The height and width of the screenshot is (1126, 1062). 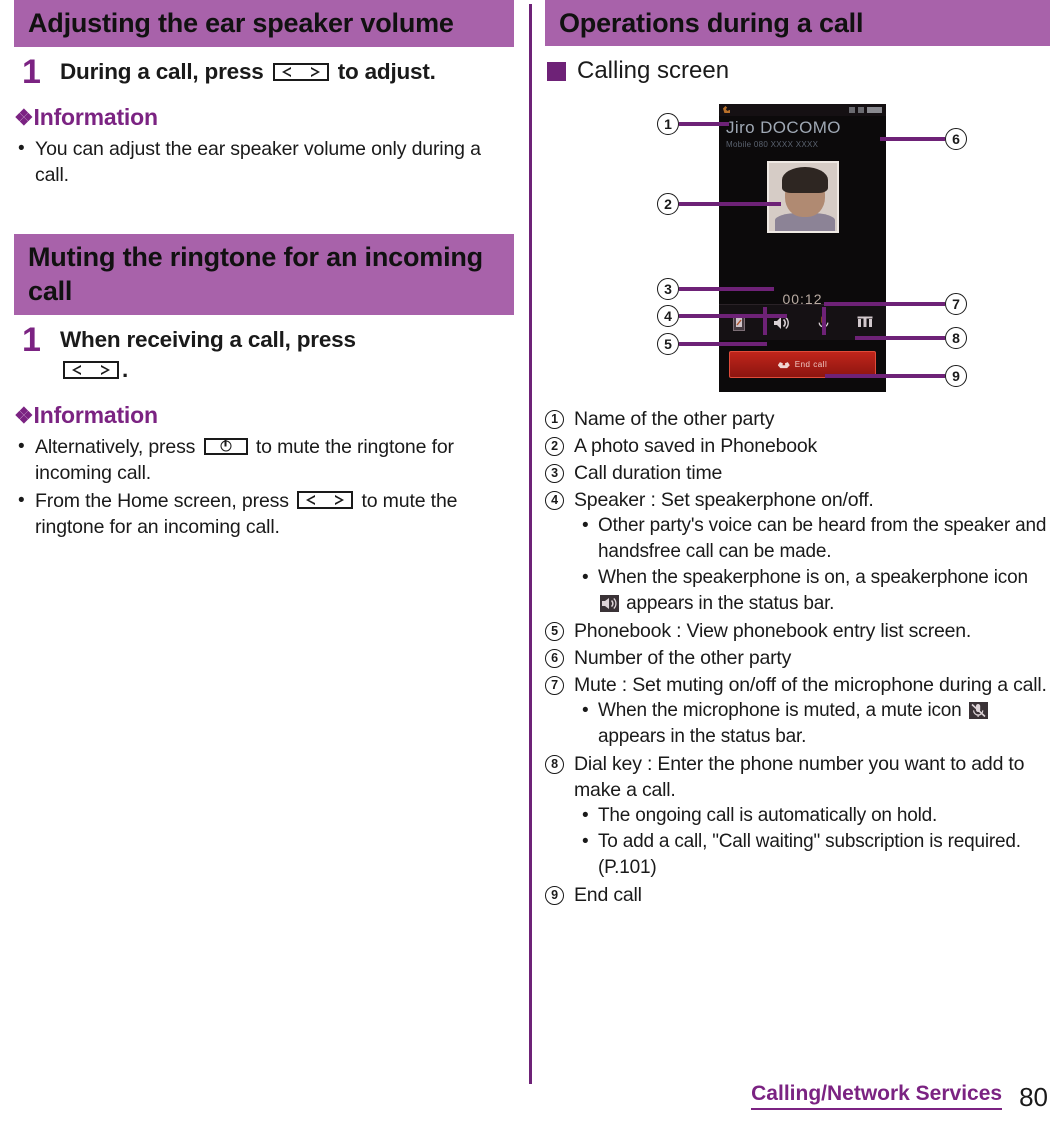 What do you see at coordinates (554, 500) in the screenshot?
I see `legend-number: 4` at bounding box center [554, 500].